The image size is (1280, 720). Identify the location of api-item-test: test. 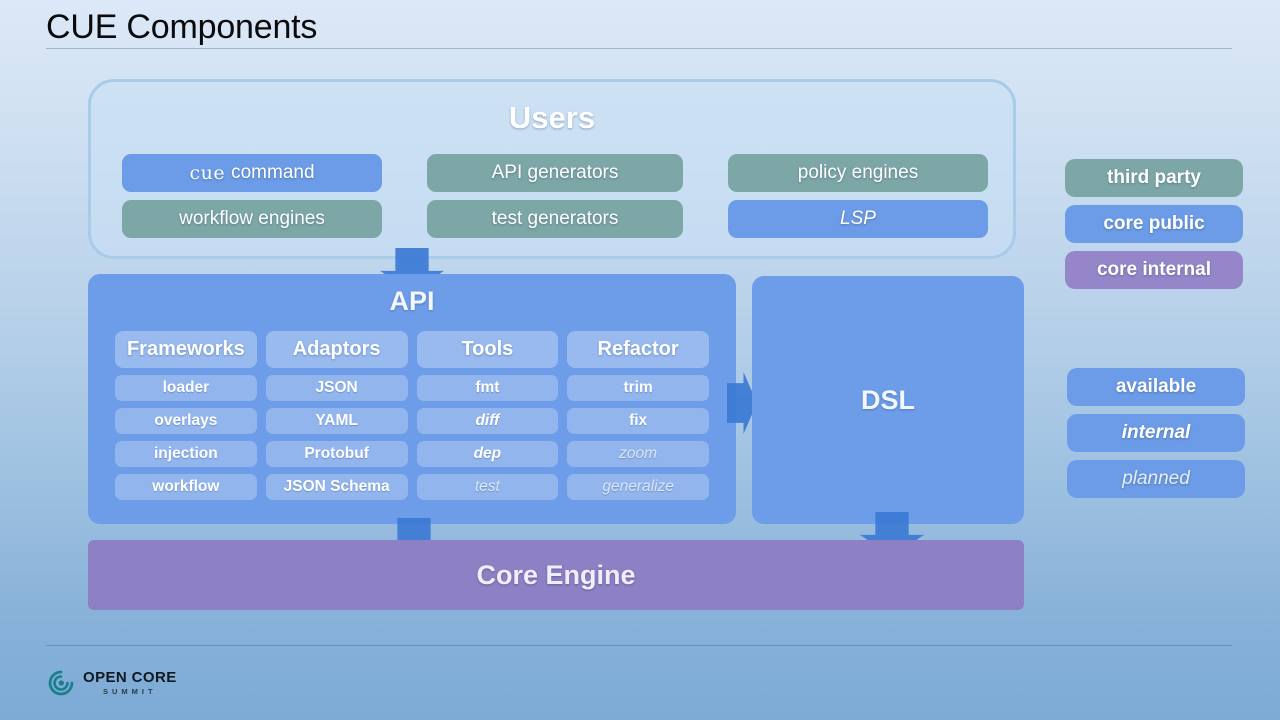
(487, 487).